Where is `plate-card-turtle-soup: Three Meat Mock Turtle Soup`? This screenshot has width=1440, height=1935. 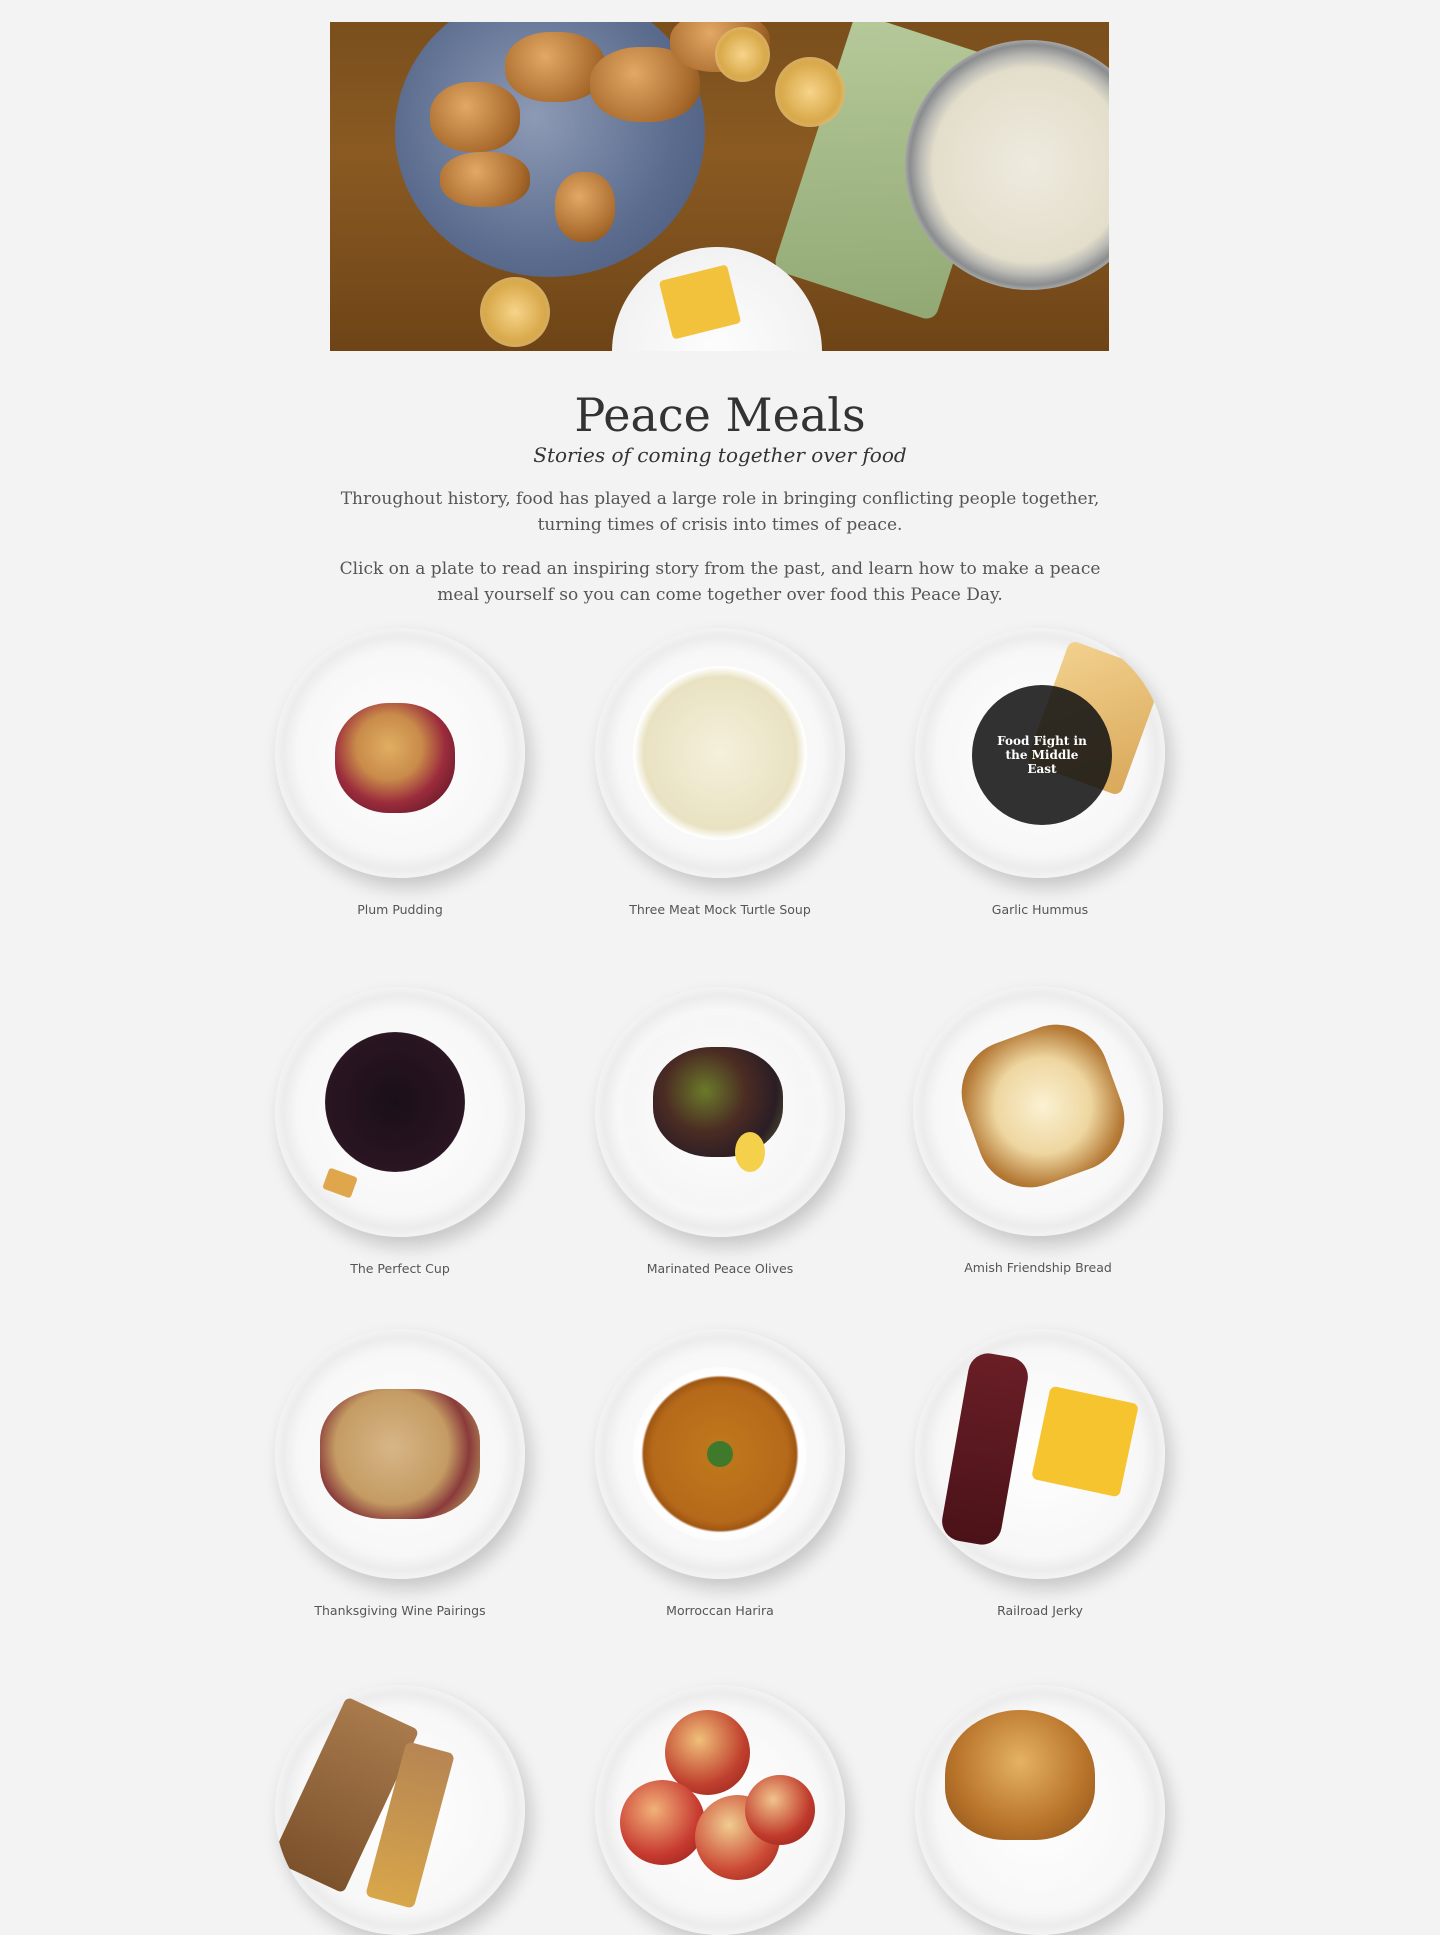
plate-card-turtle-soup: Three Meat Mock Turtle Soup is located at coordinates (720, 772).